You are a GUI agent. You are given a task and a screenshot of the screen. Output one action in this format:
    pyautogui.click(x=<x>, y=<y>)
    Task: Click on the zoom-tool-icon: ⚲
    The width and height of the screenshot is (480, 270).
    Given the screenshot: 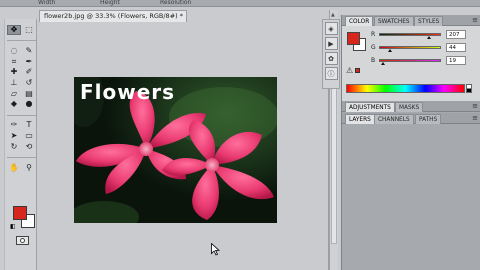 What is the action you would take?
    pyautogui.click(x=29, y=168)
    